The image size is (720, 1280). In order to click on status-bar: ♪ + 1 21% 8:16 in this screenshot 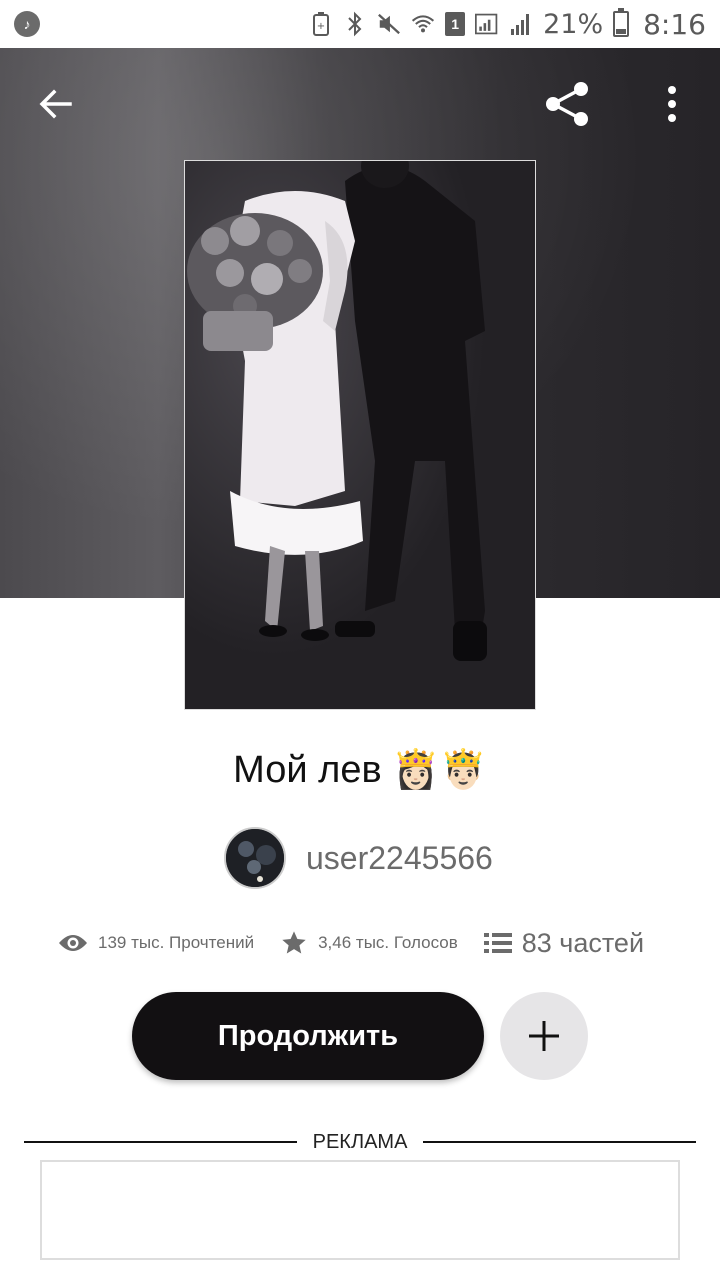, I will do `click(360, 24)`.